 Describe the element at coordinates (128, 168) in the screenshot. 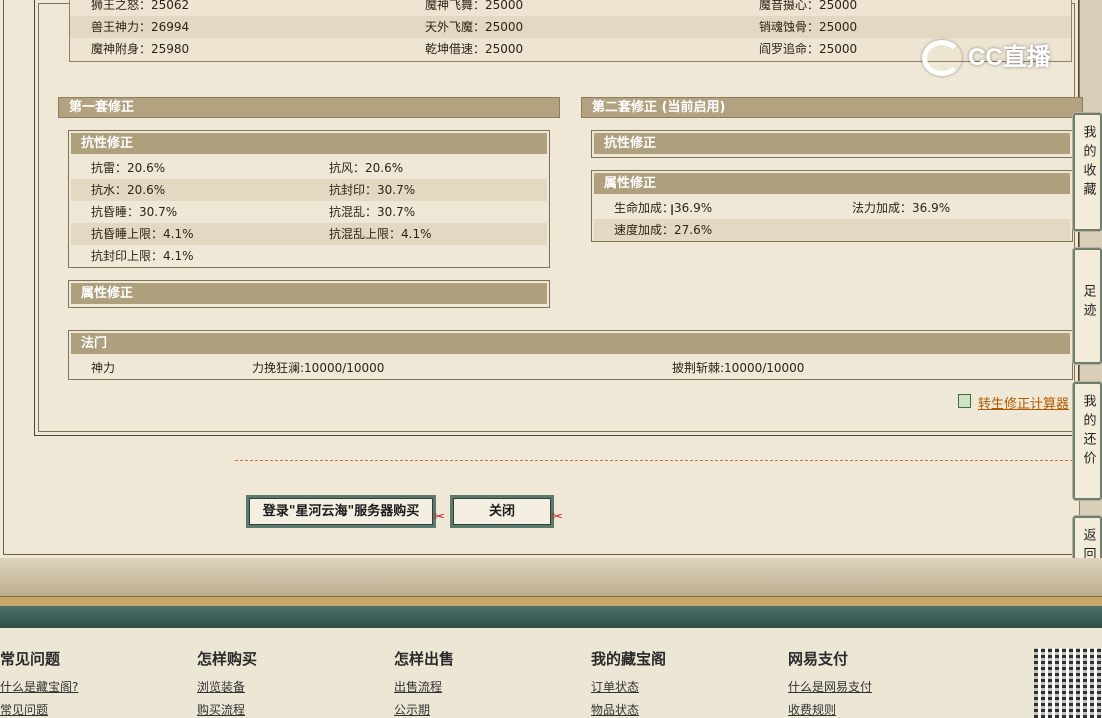

I see `stat-value: 抗雷：20.6%` at that location.